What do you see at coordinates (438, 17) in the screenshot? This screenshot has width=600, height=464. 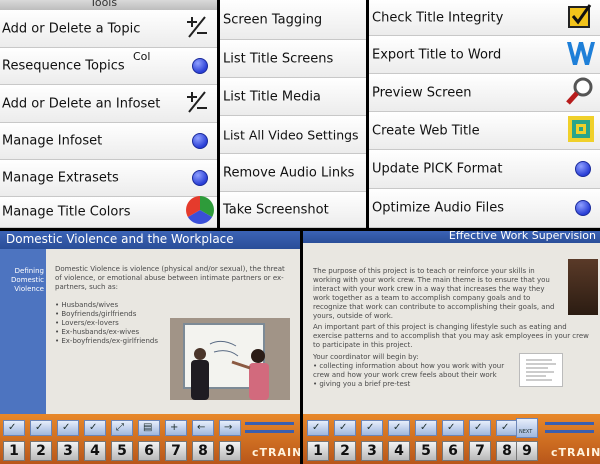 I see `menu-item-label: Check Title Integrity` at bounding box center [438, 17].